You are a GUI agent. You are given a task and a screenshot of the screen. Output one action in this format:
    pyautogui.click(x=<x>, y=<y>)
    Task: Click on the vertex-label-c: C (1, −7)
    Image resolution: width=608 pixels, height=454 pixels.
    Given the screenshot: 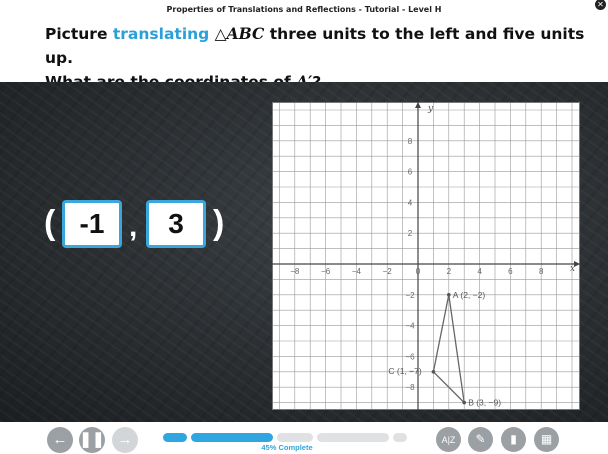 What is the action you would take?
    pyautogui.click(x=404, y=371)
    